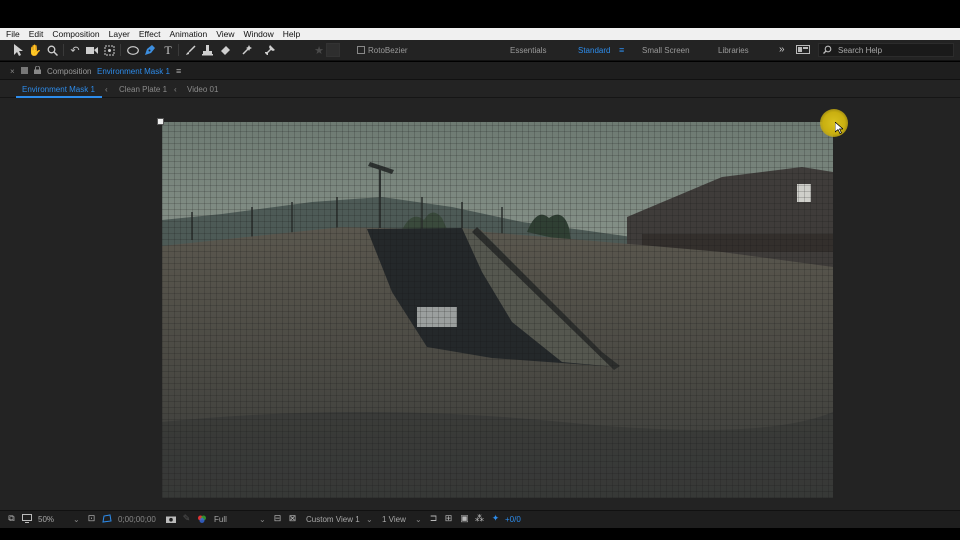 This screenshot has width=960, height=540. I want to click on breadcrumb-video: Video 01, so click(202, 89).